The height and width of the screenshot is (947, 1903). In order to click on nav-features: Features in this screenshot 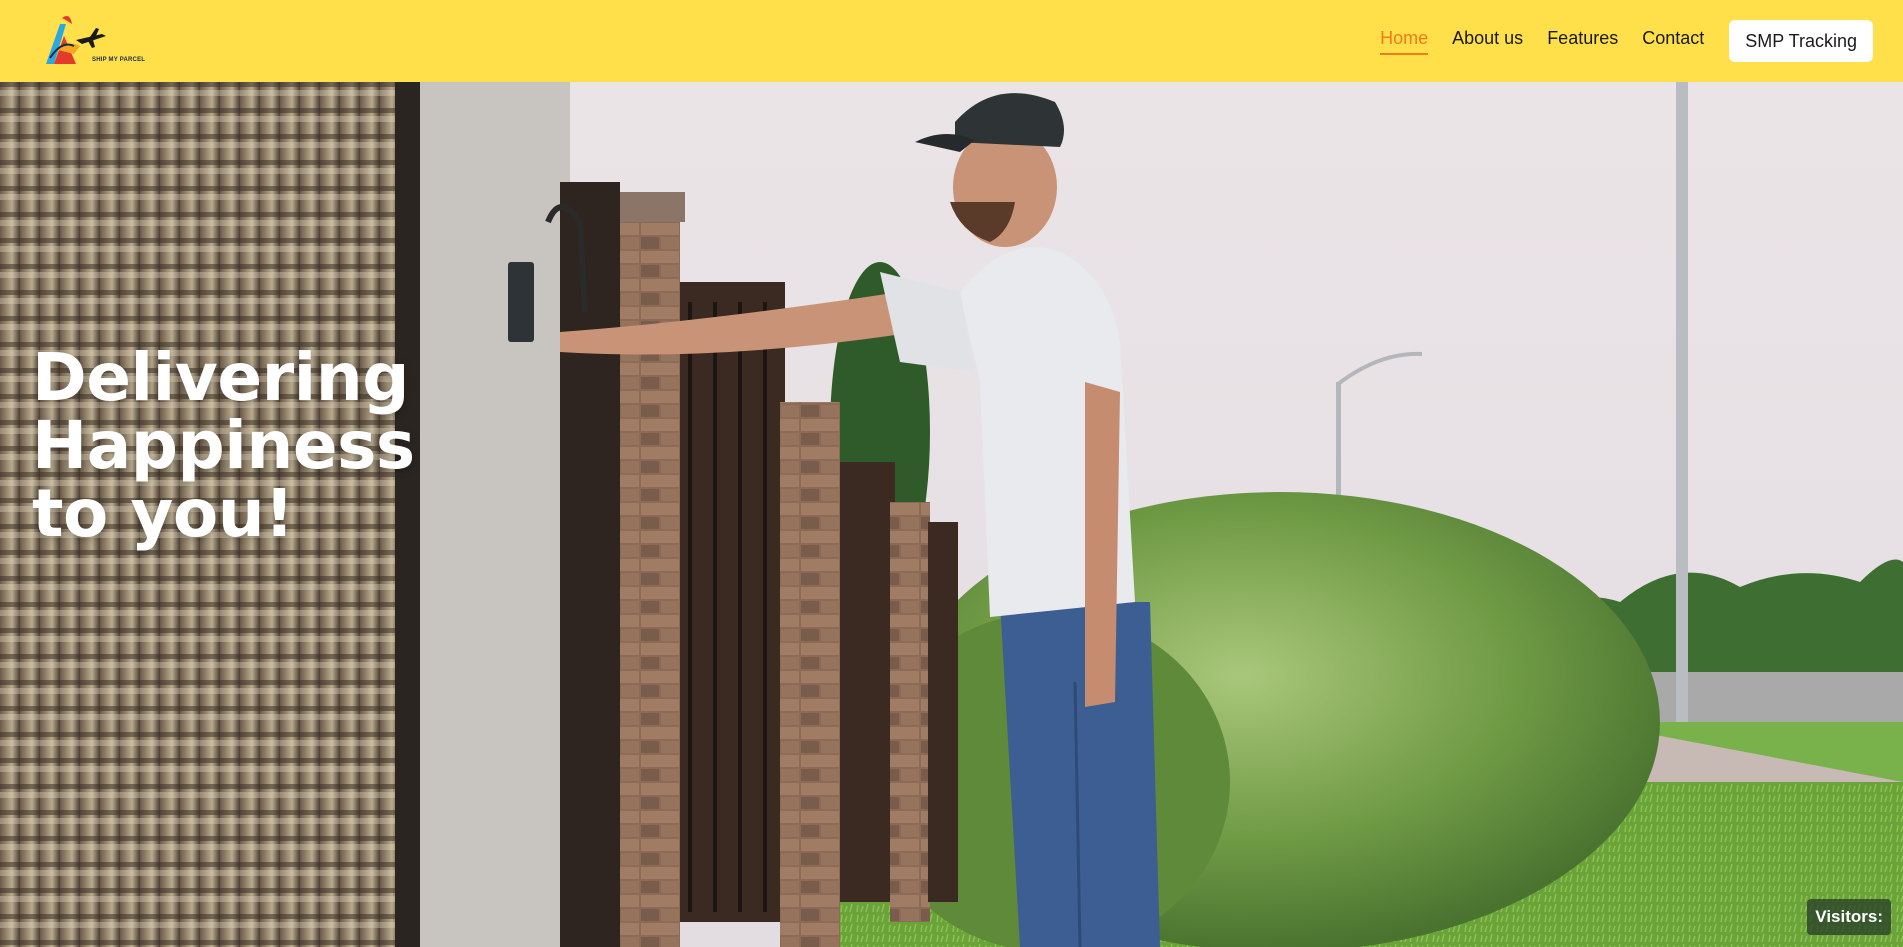, I will do `click(1582, 41)`.